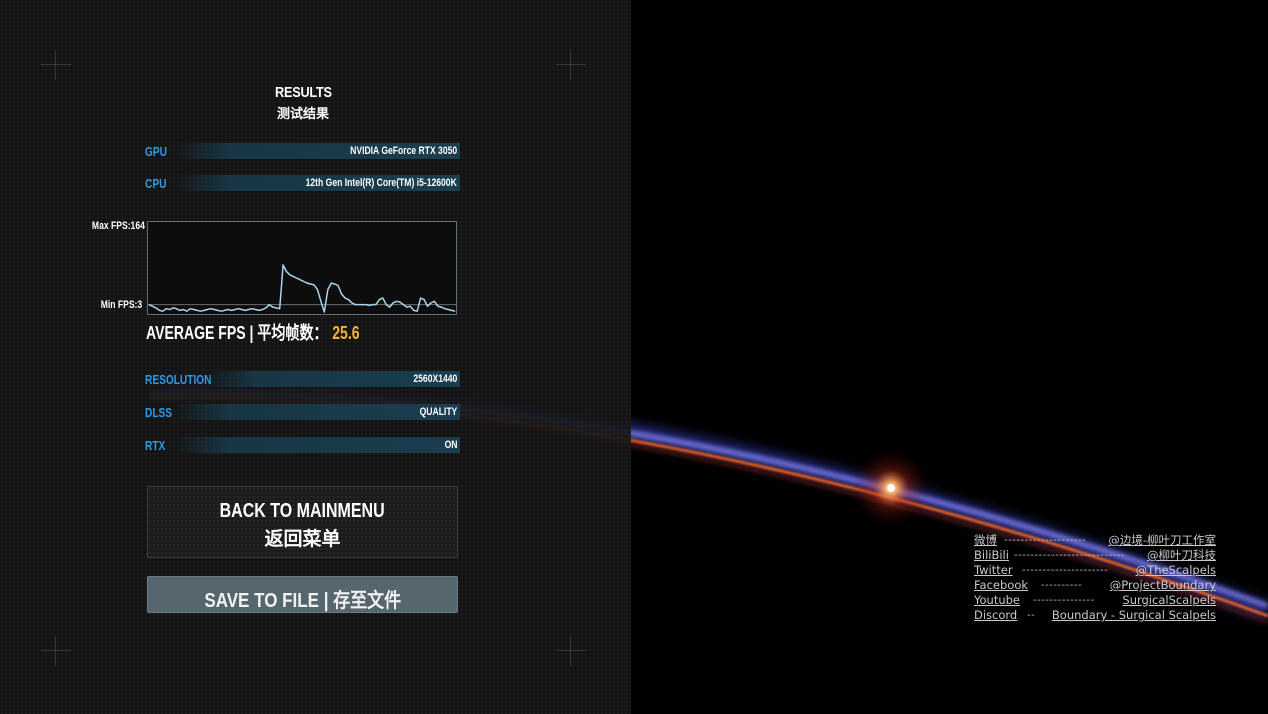  Describe the element at coordinates (993, 570) in the screenshot. I see `social-name: Twitter` at that location.